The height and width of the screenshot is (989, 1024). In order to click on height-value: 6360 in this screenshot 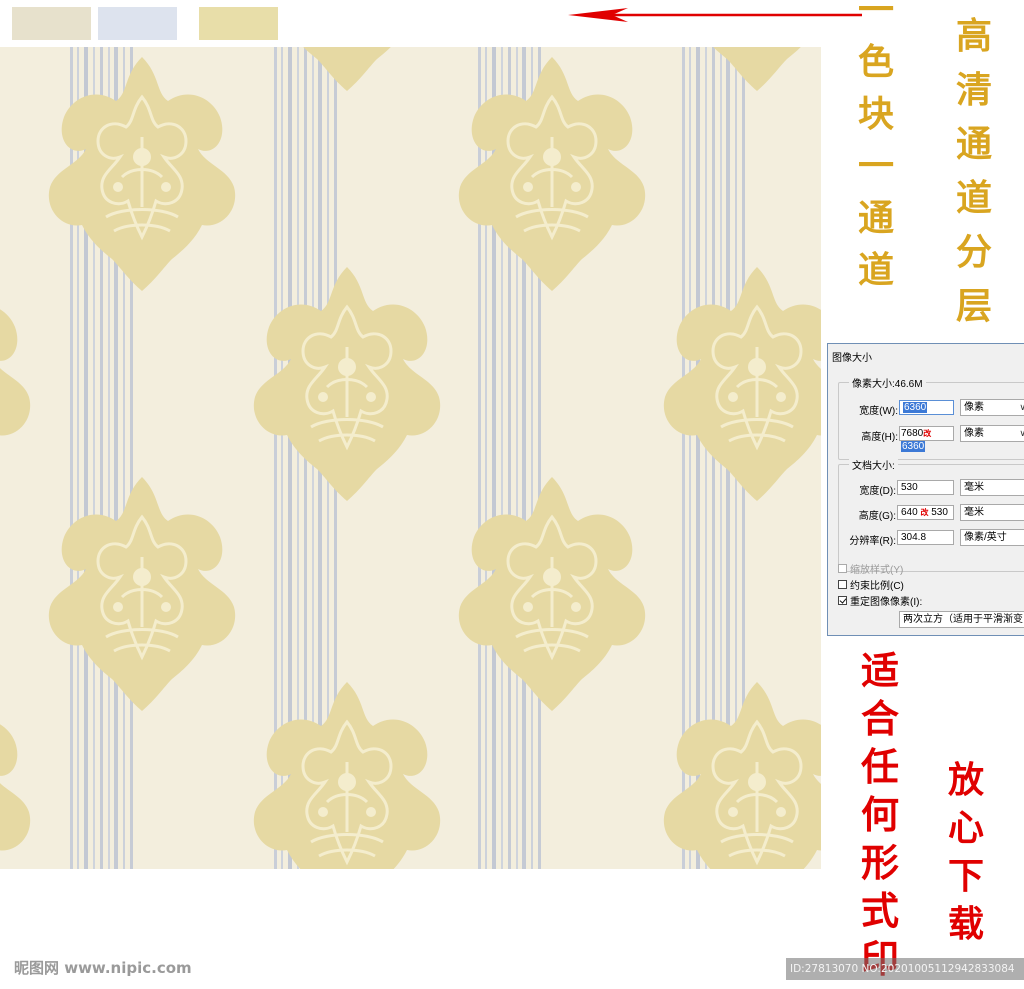, I will do `click(913, 446)`.